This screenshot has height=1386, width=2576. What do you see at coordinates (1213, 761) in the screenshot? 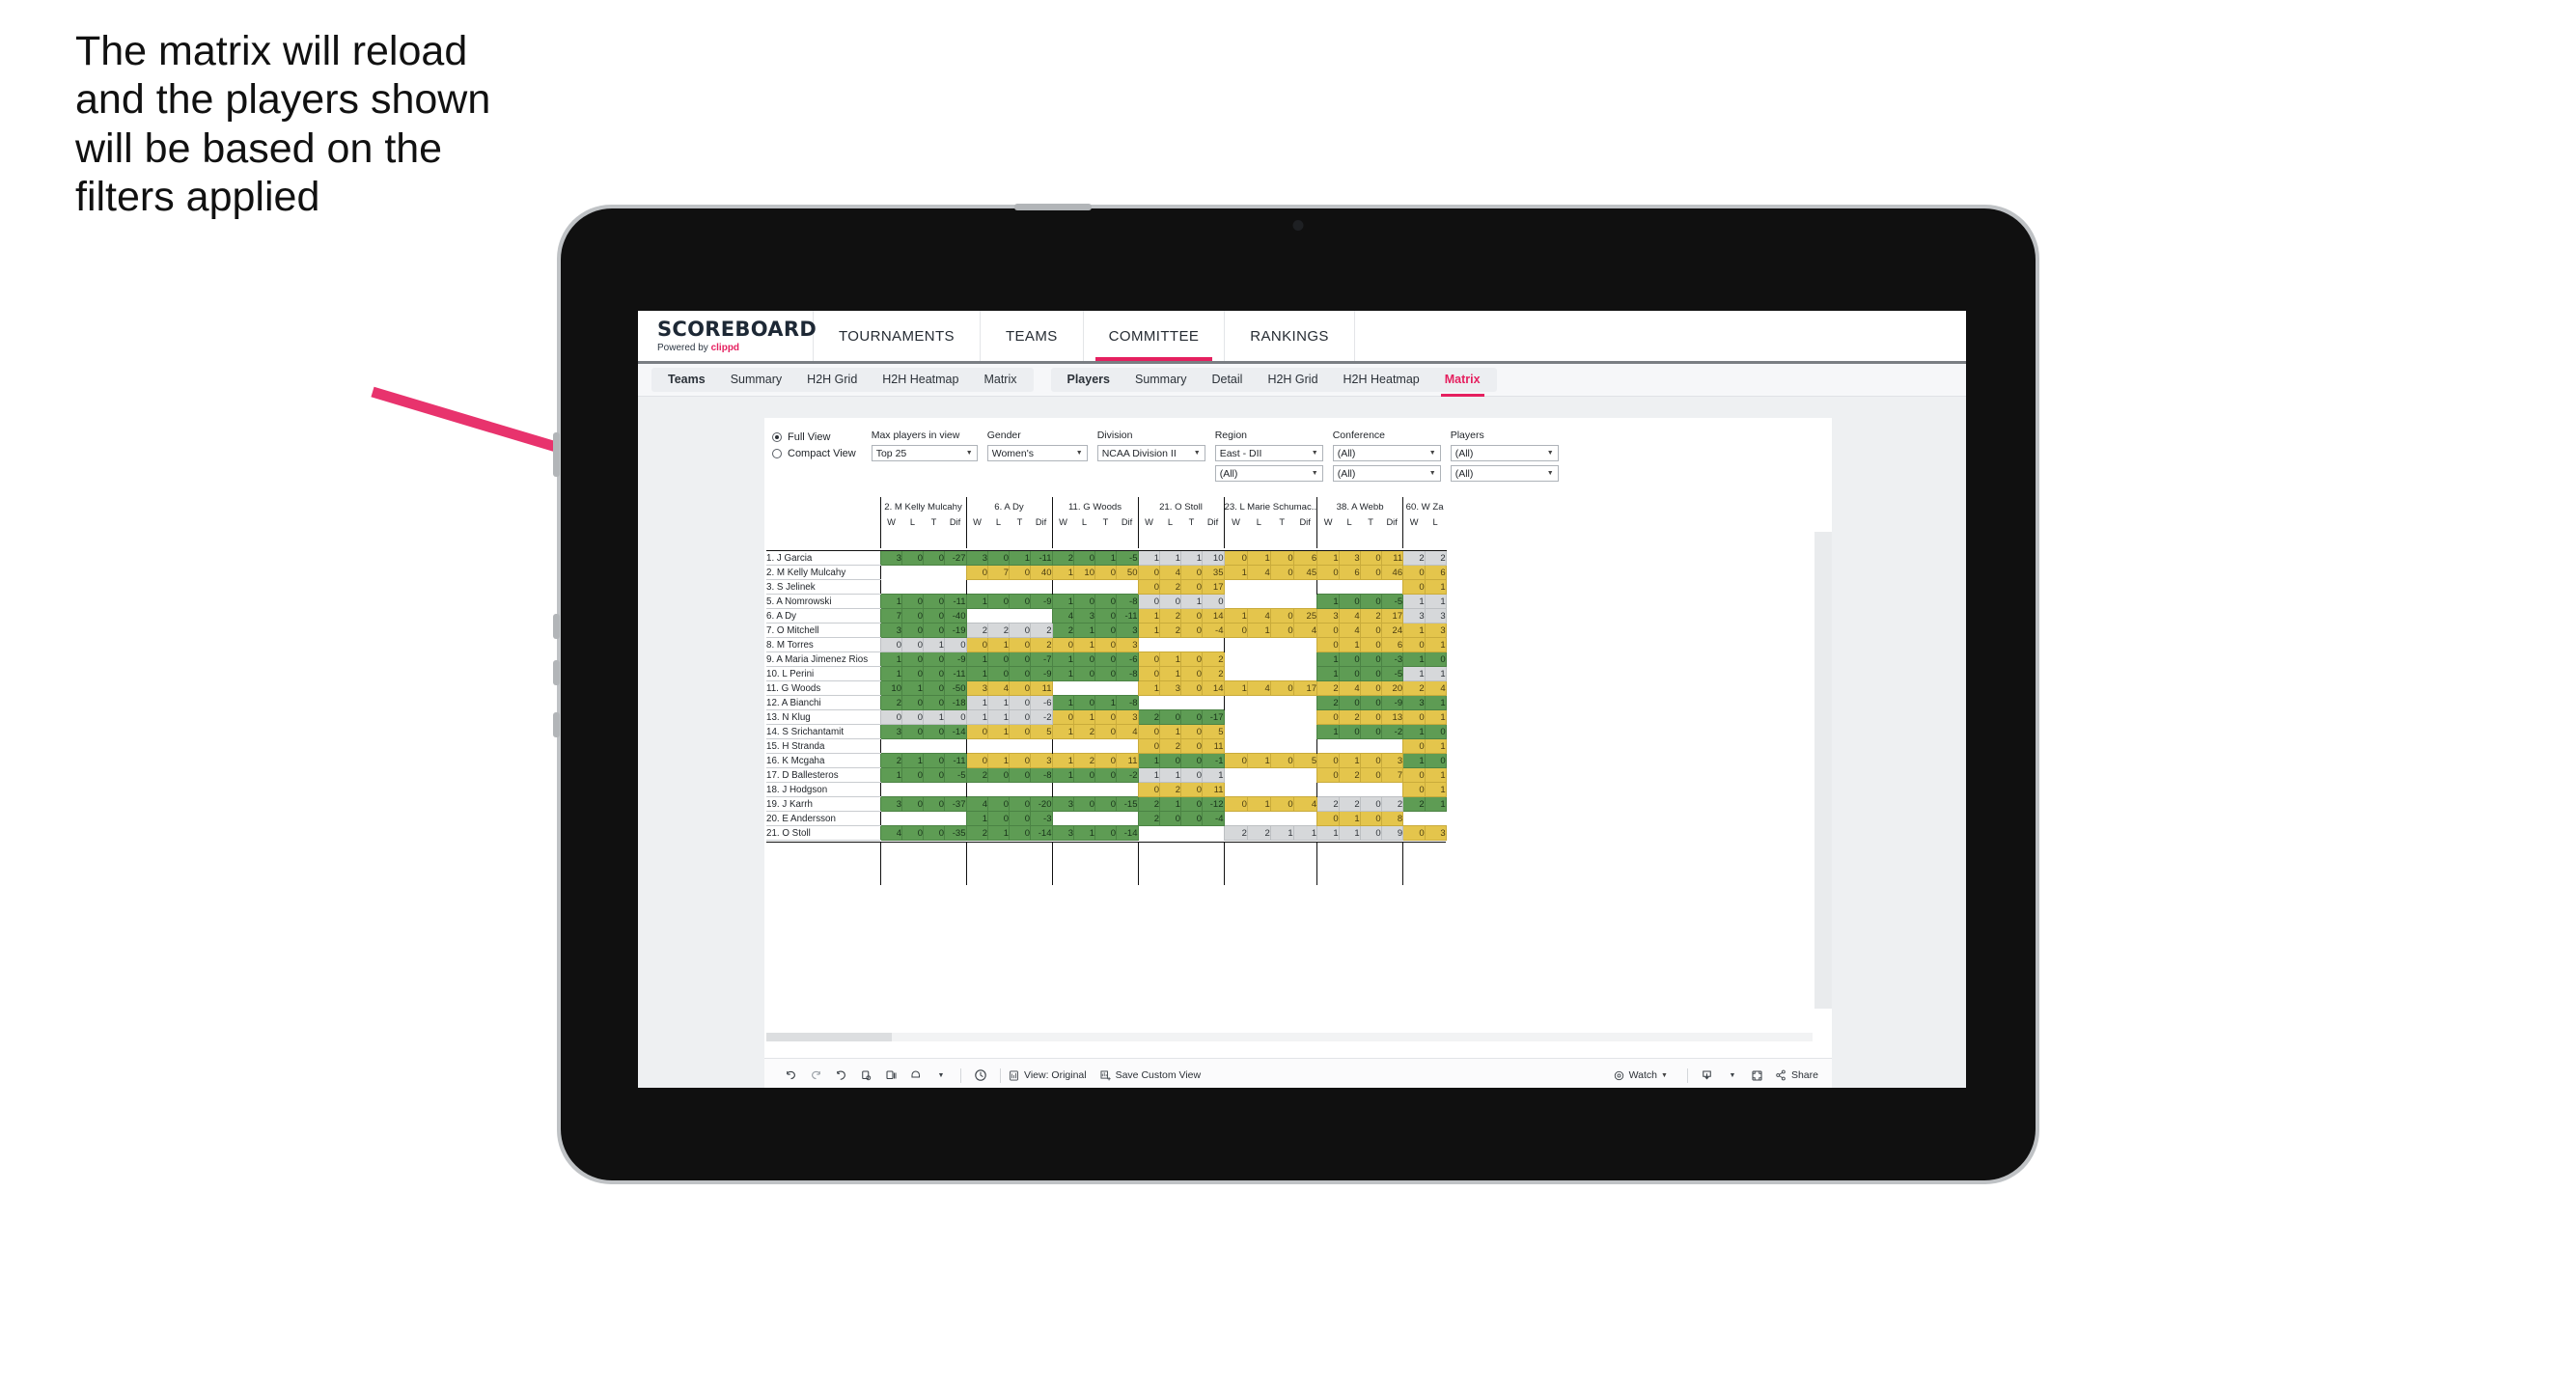
I see `matrix-cell: -1` at bounding box center [1213, 761].